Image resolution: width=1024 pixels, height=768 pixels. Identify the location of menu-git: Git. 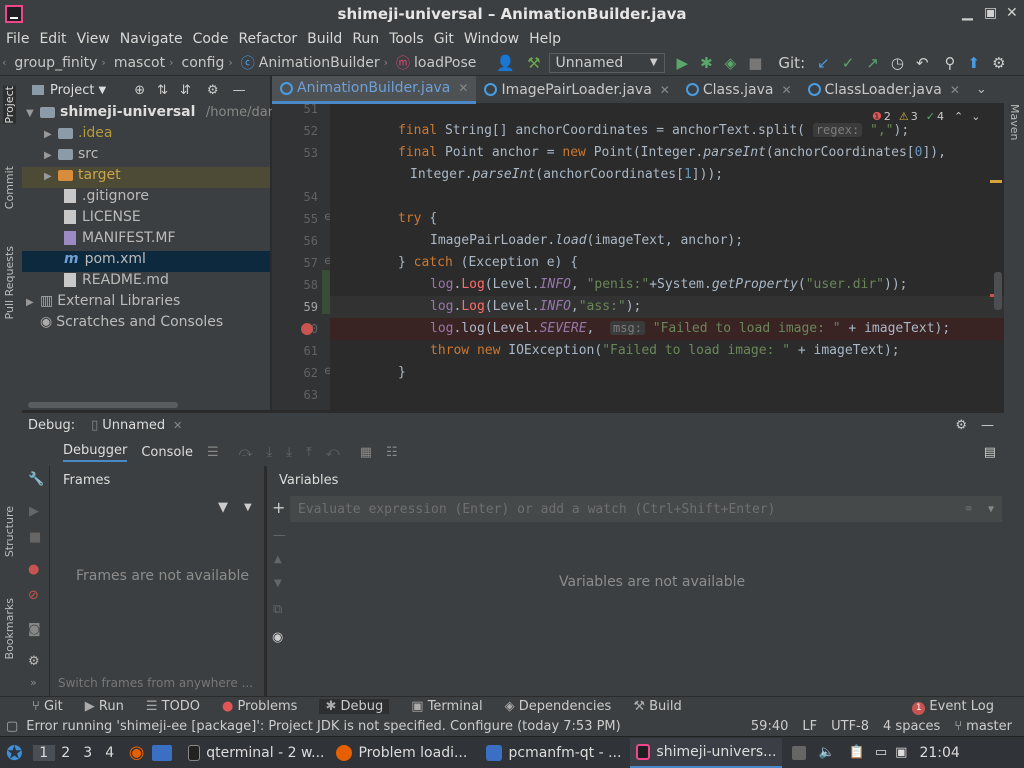
(444, 39).